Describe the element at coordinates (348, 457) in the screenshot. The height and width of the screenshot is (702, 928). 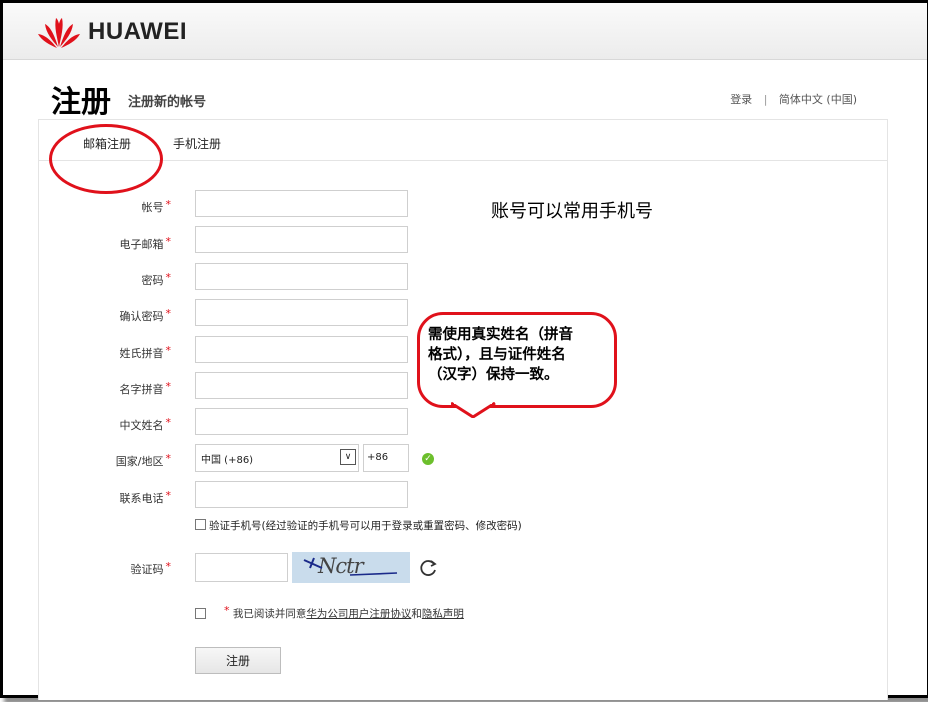
I see `chevron-down-icon: ∨` at that location.